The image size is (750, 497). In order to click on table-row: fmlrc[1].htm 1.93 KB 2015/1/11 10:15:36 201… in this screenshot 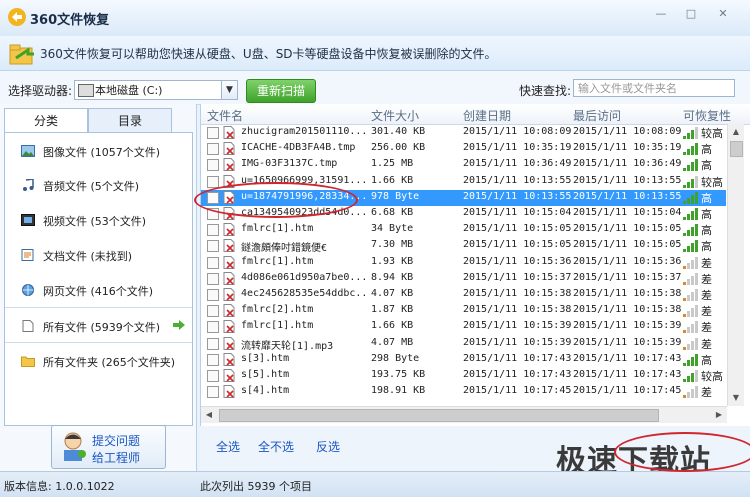, I will do `click(463, 263)`.